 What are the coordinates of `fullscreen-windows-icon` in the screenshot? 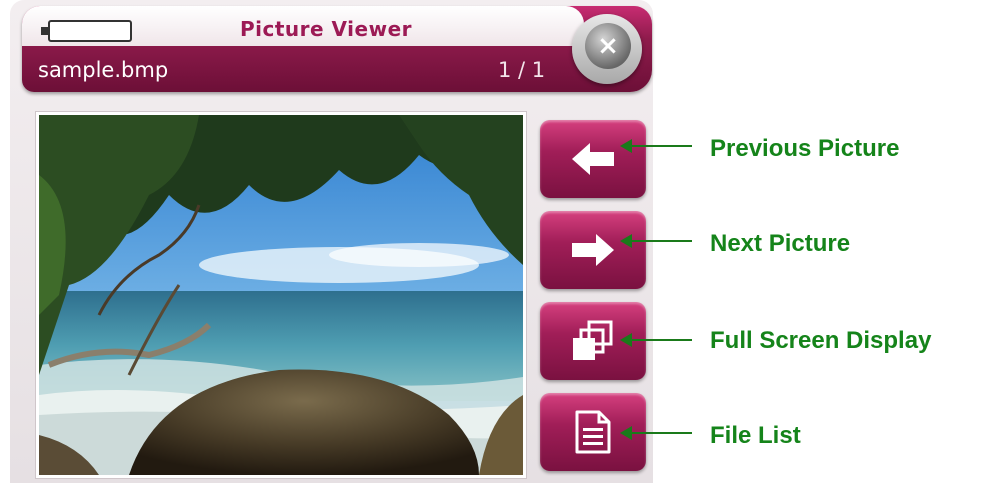 It's located at (593, 340).